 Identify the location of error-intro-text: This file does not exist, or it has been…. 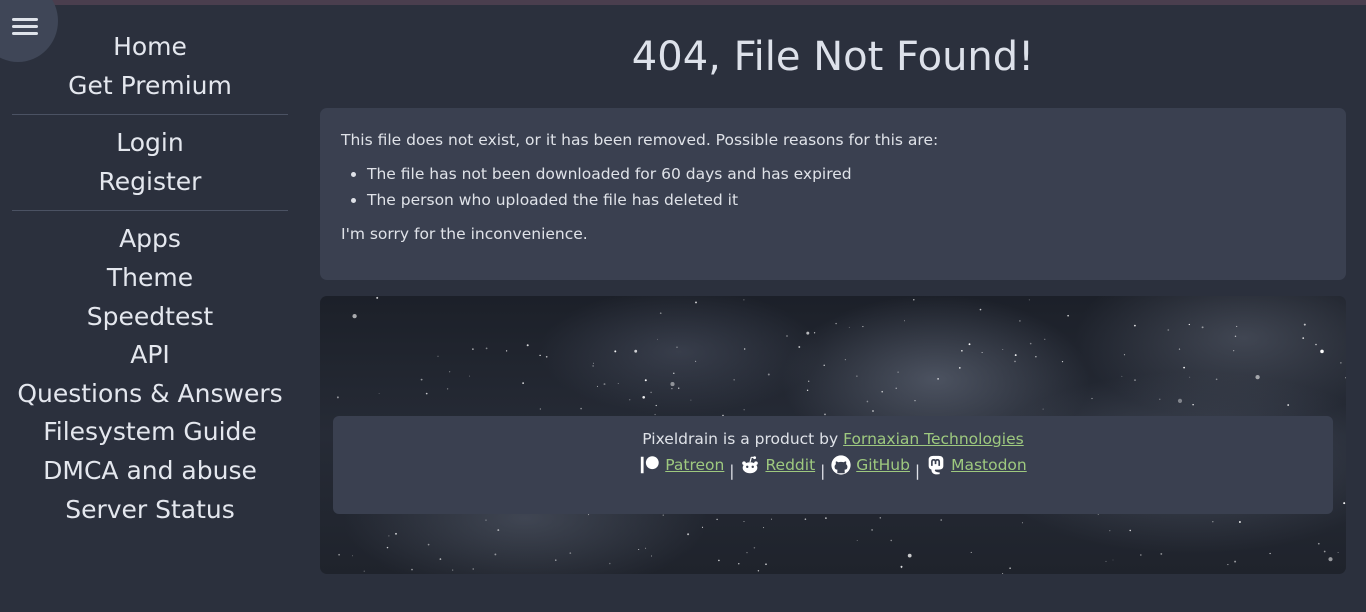
(640, 140).